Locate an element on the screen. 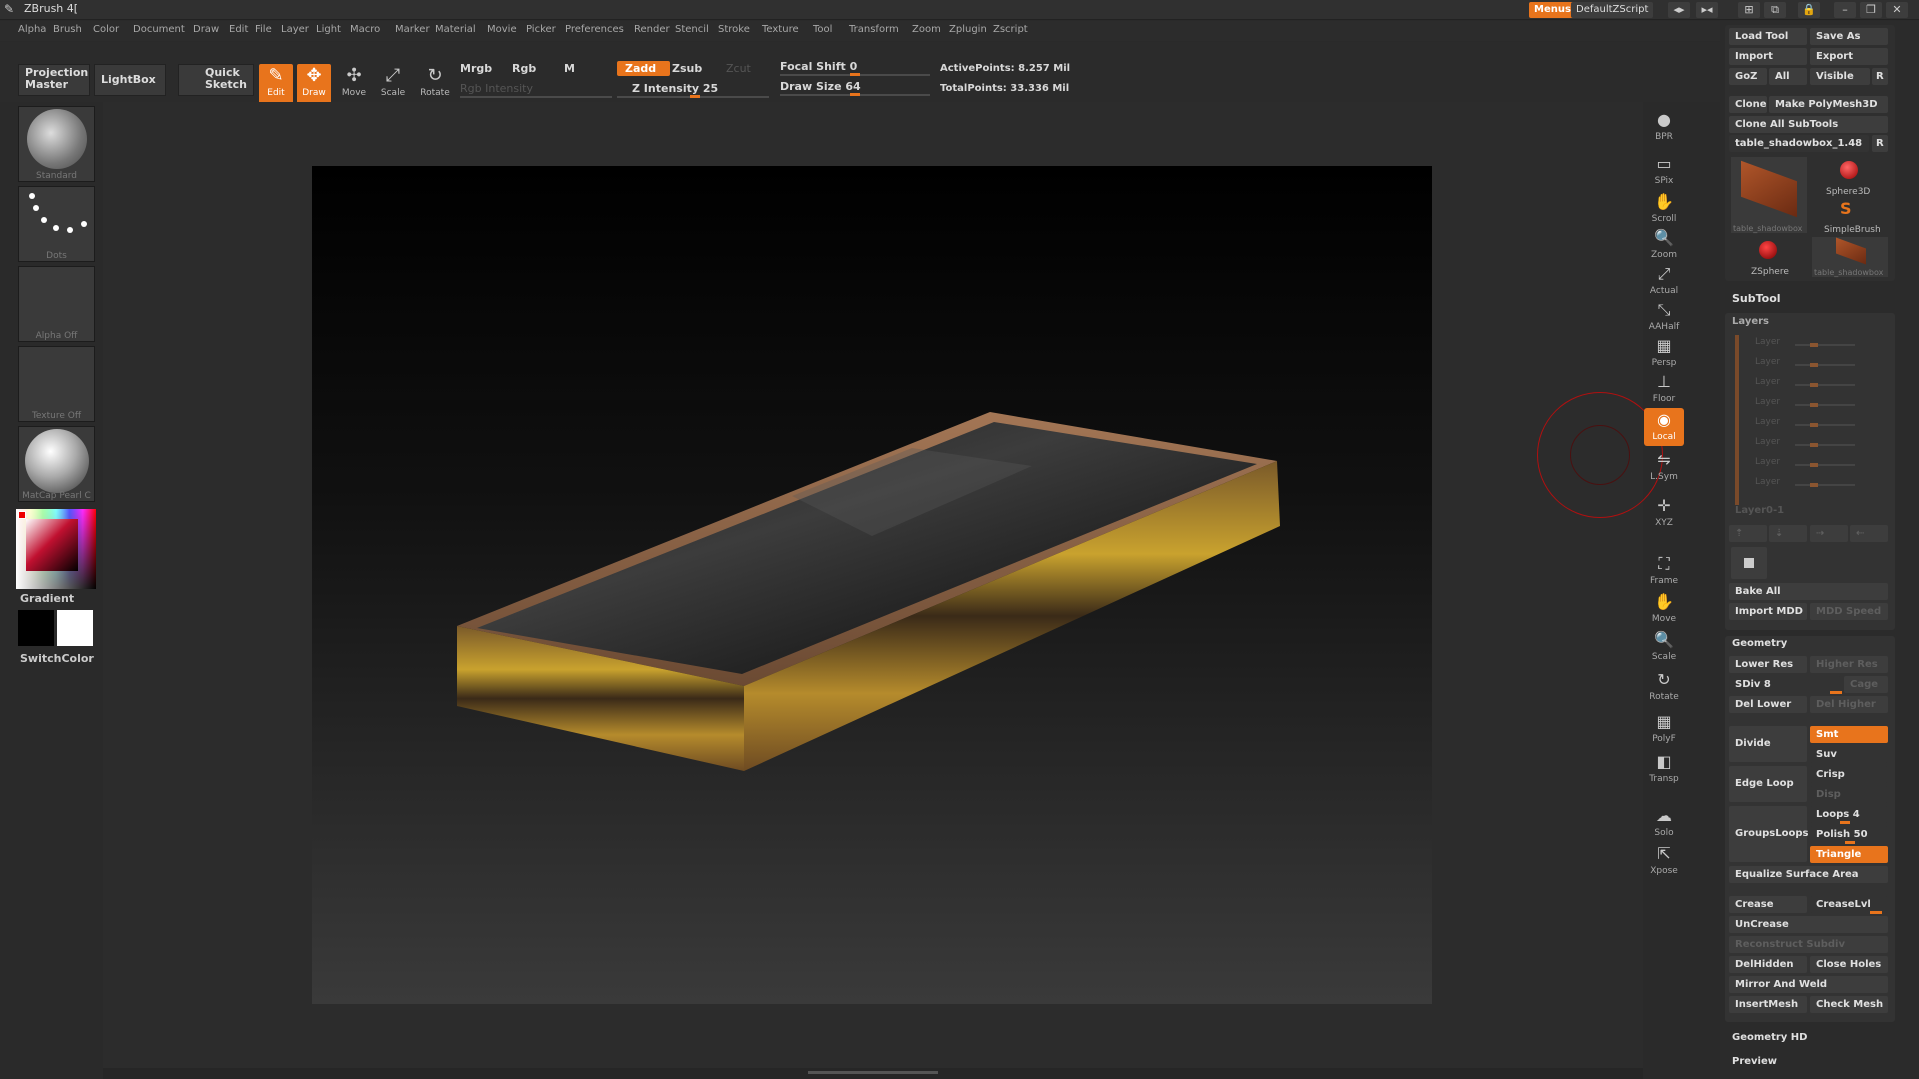  close-icon: ✕ is located at coordinates (1897, 10).